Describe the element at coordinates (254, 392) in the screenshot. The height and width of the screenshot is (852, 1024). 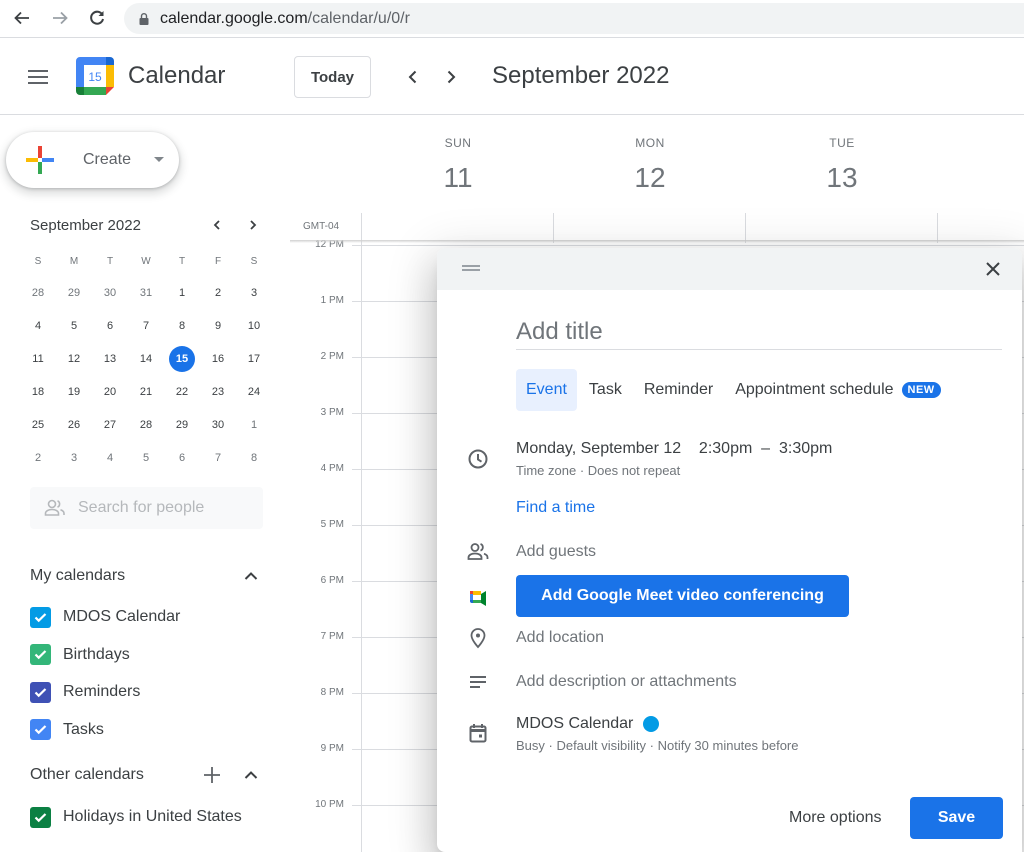
I see `day-number: 24` at that location.